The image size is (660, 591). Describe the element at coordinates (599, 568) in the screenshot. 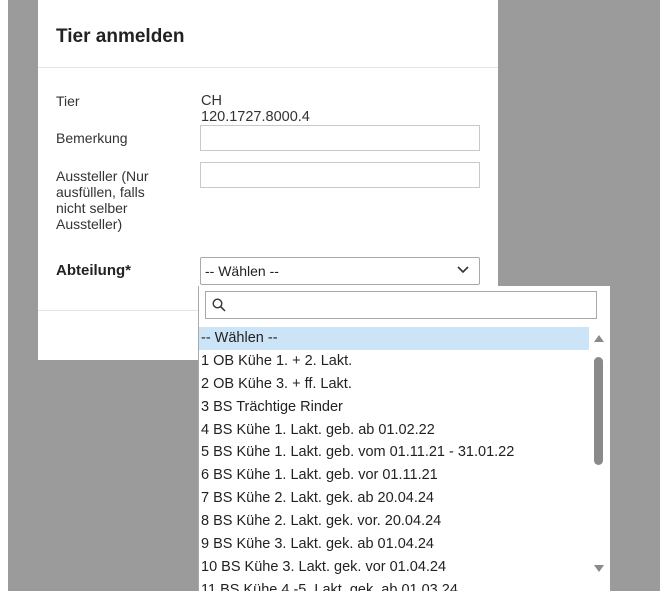

I see `scroll-down-arrow-icon` at that location.